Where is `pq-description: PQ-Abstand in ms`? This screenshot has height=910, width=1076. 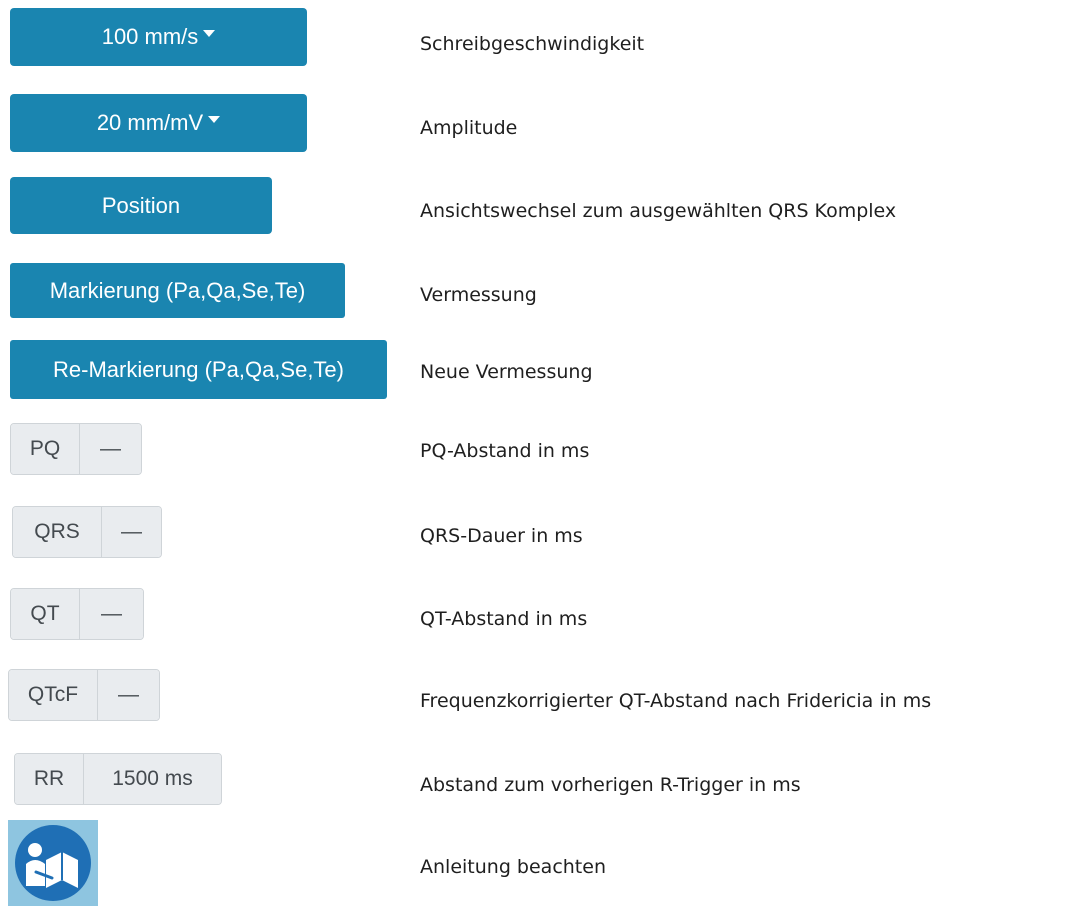 pq-description: PQ-Abstand in ms is located at coordinates (505, 451).